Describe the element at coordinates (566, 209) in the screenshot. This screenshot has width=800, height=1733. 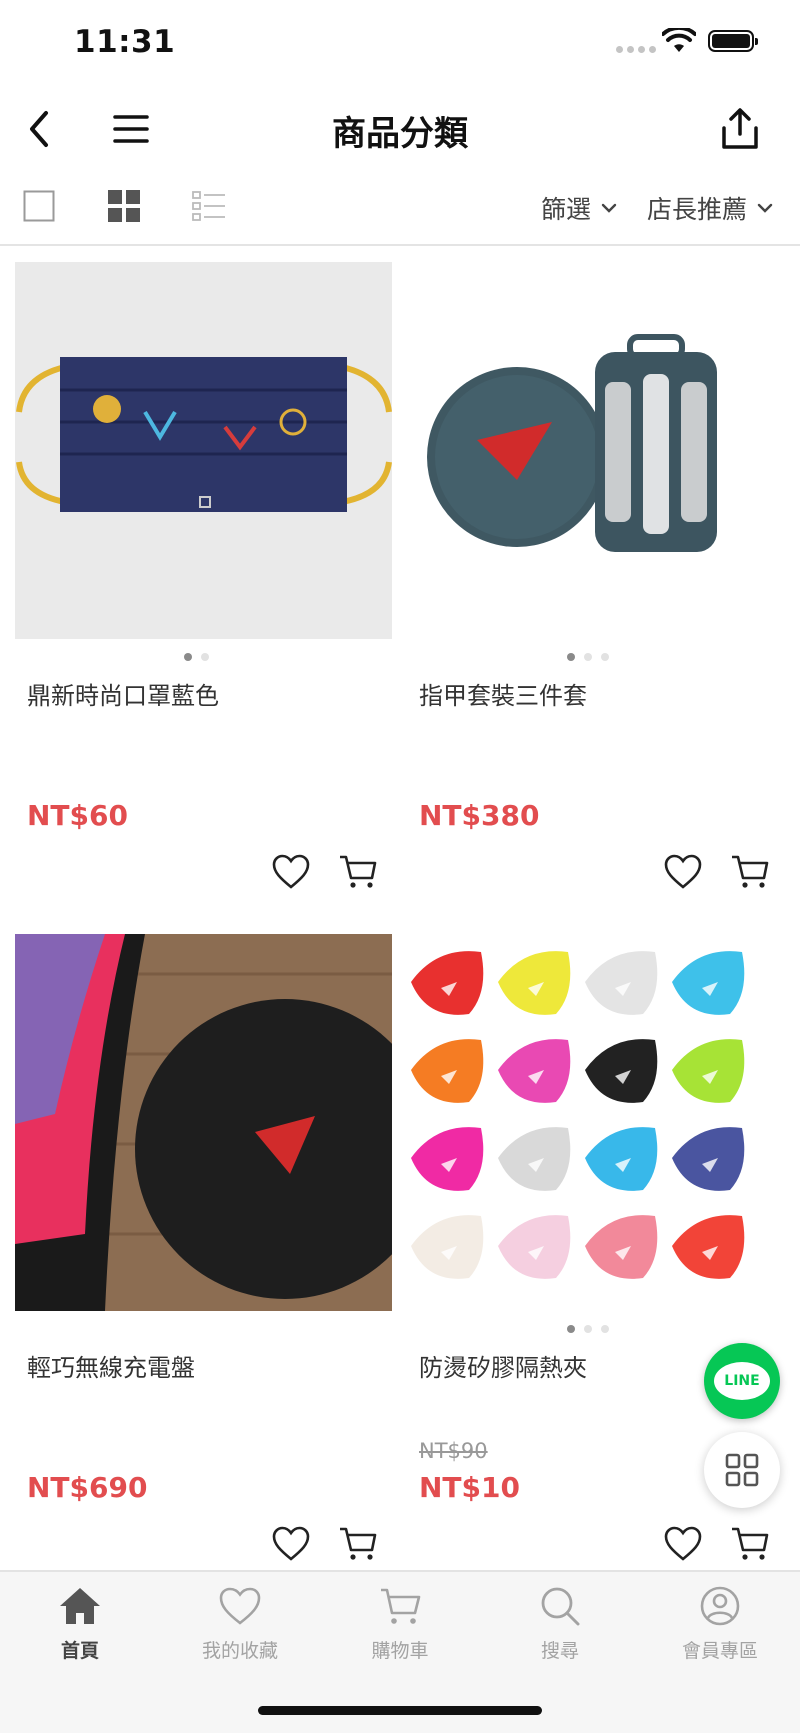
I see `filter-label: 篩選` at that location.